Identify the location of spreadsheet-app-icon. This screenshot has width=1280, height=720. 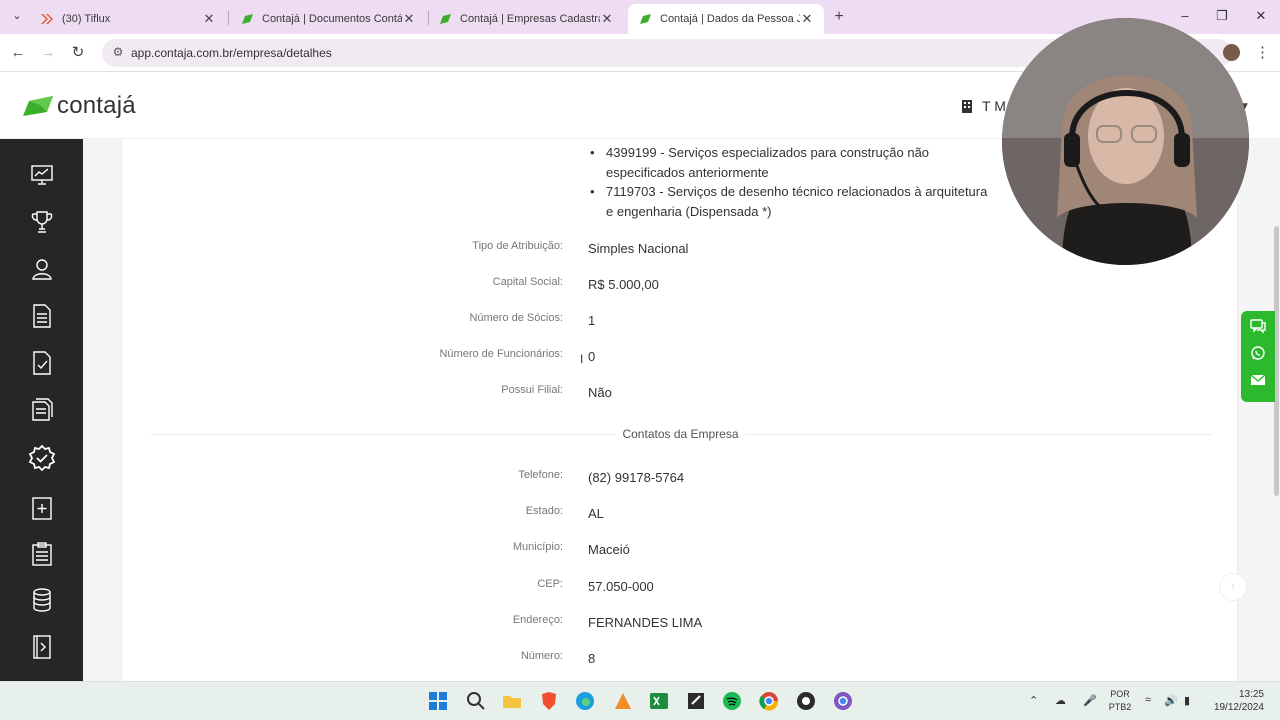
(659, 701).